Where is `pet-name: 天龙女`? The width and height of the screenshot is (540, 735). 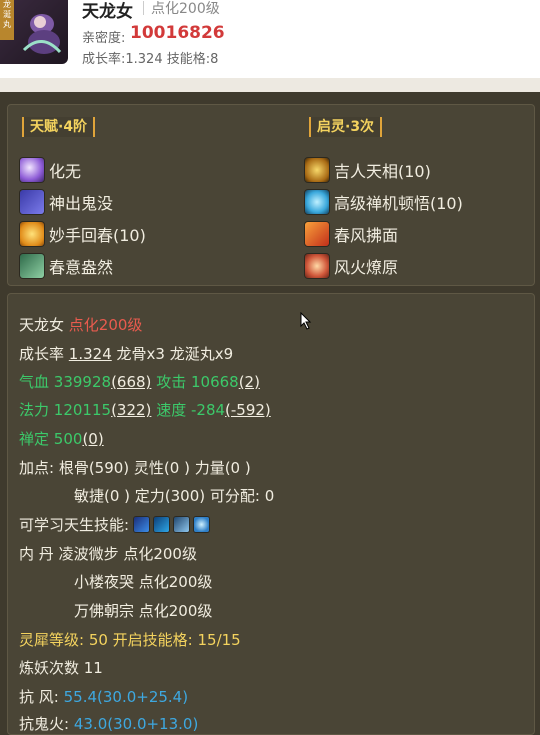
pet-name: 天龙女 is located at coordinates (107, 12).